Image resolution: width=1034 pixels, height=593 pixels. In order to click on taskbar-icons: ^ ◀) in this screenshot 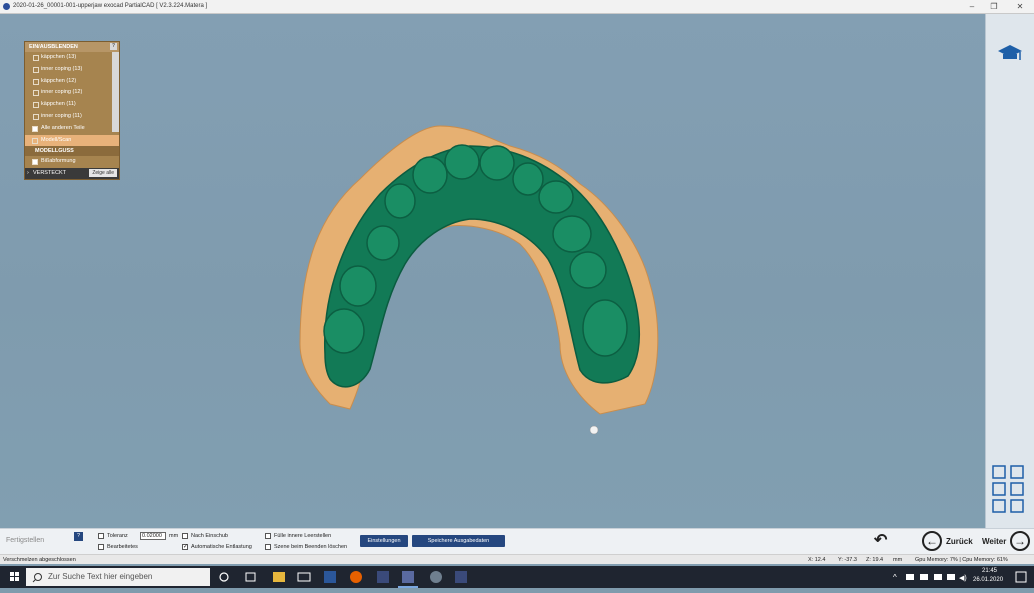, I will do `click(518, 578)`.